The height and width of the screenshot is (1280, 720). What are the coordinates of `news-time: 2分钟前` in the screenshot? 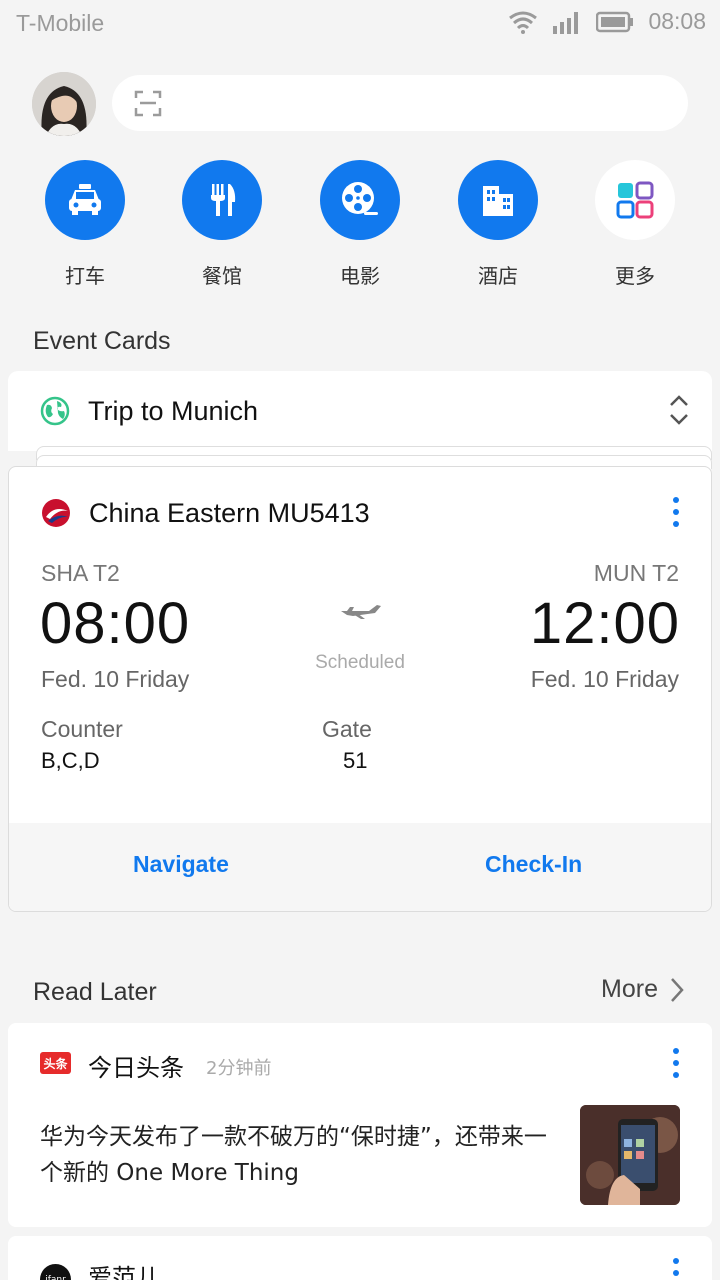 It's located at (239, 1068).